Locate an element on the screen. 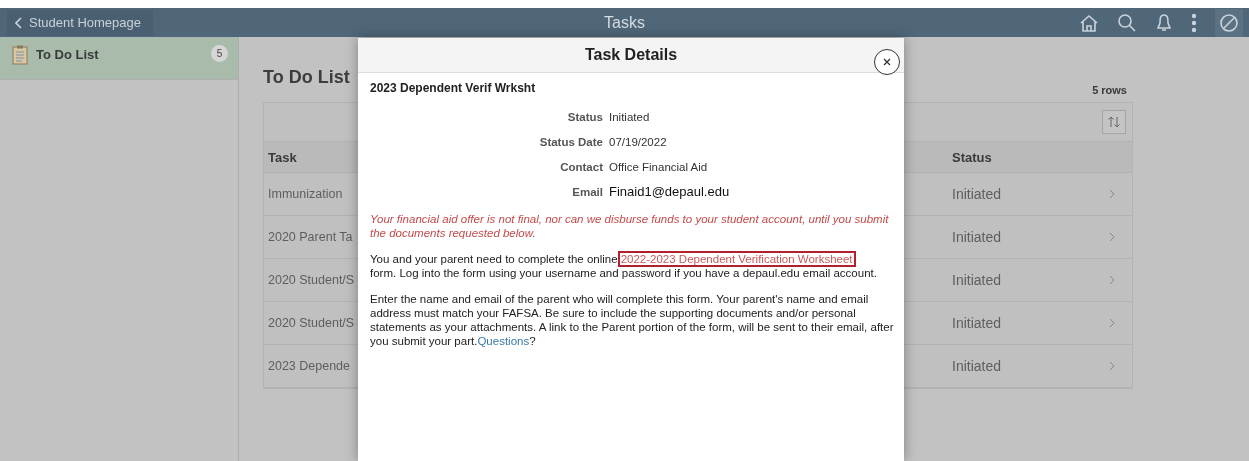 This screenshot has height=461, width=1249. field-value: Initiated is located at coordinates (629, 116).